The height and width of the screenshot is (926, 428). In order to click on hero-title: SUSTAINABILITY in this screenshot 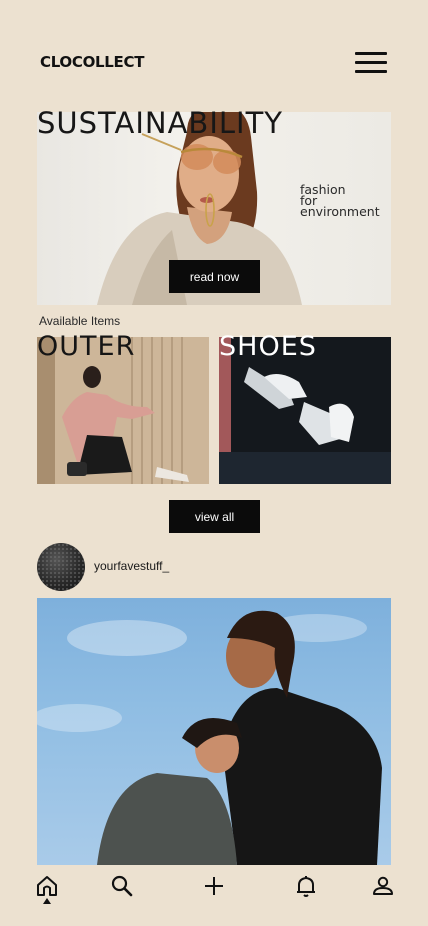, I will do `click(160, 123)`.